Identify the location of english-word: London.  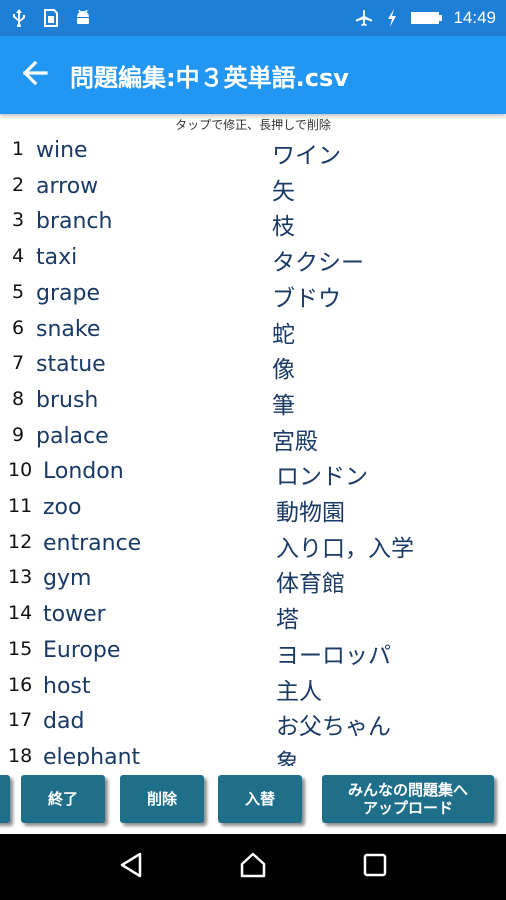
(83, 472).